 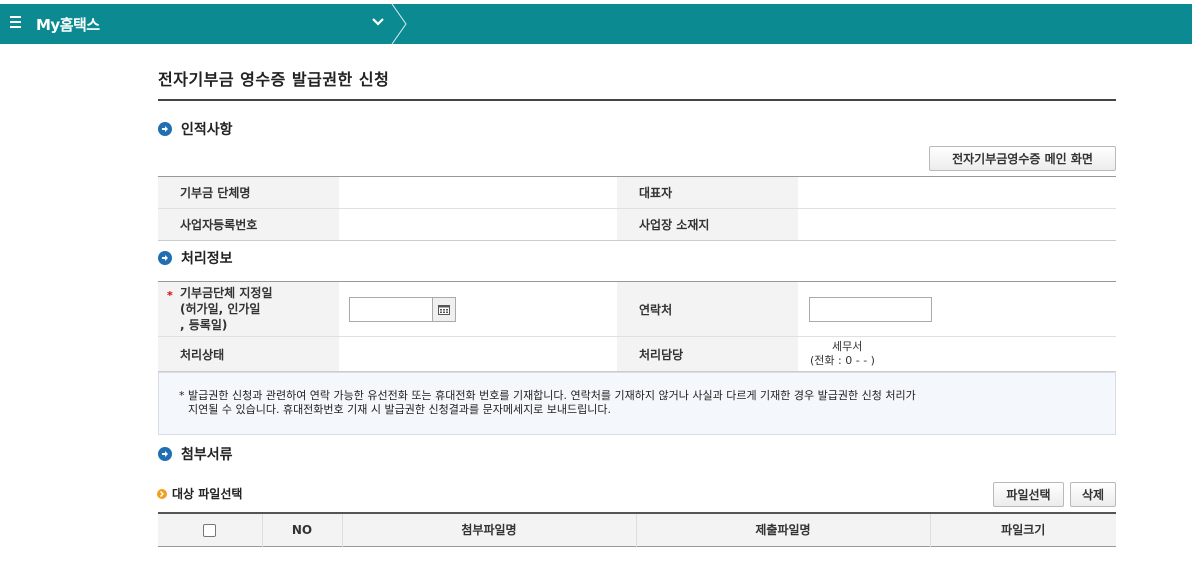 What do you see at coordinates (478, 192) in the screenshot?
I see `org-name-value` at bounding box center [478, 192].